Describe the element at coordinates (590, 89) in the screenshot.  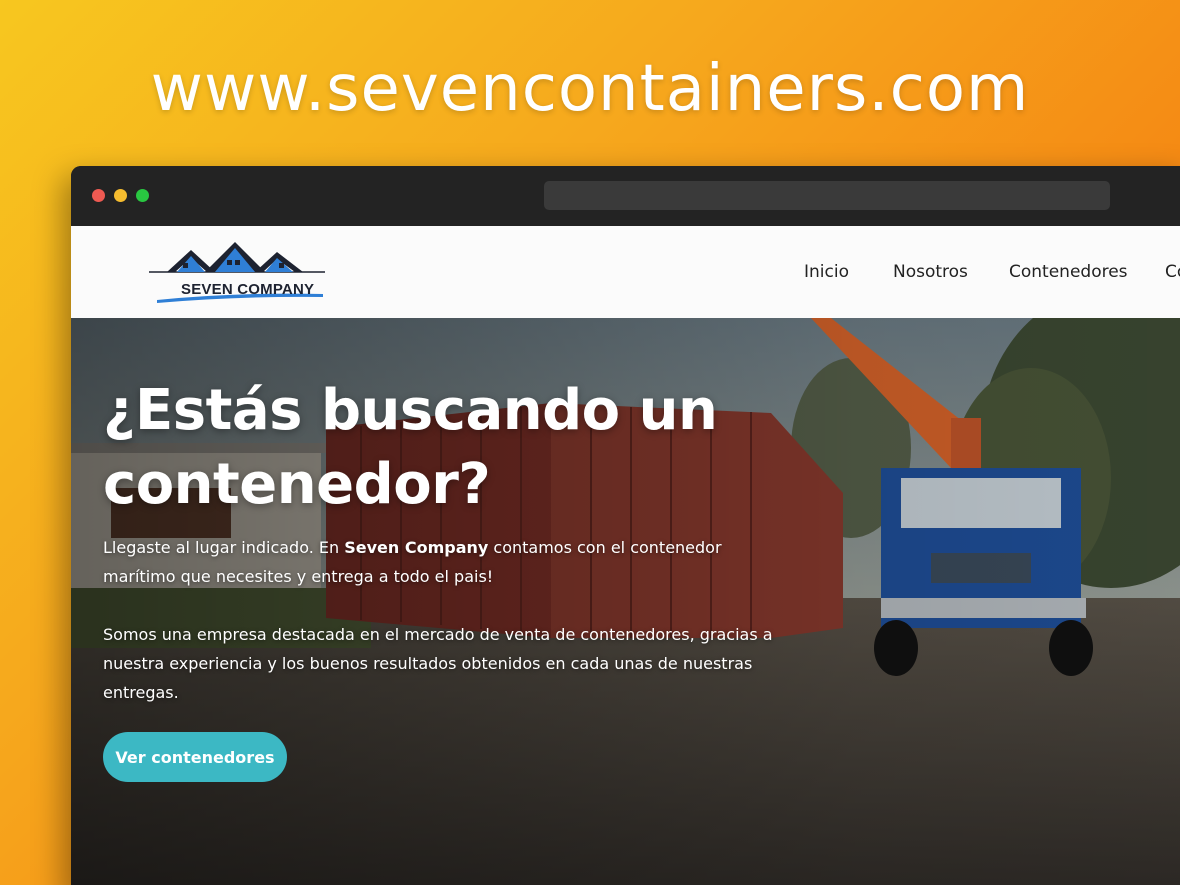
I see `site-url-heading: www.sevencontainers.com` at that location.